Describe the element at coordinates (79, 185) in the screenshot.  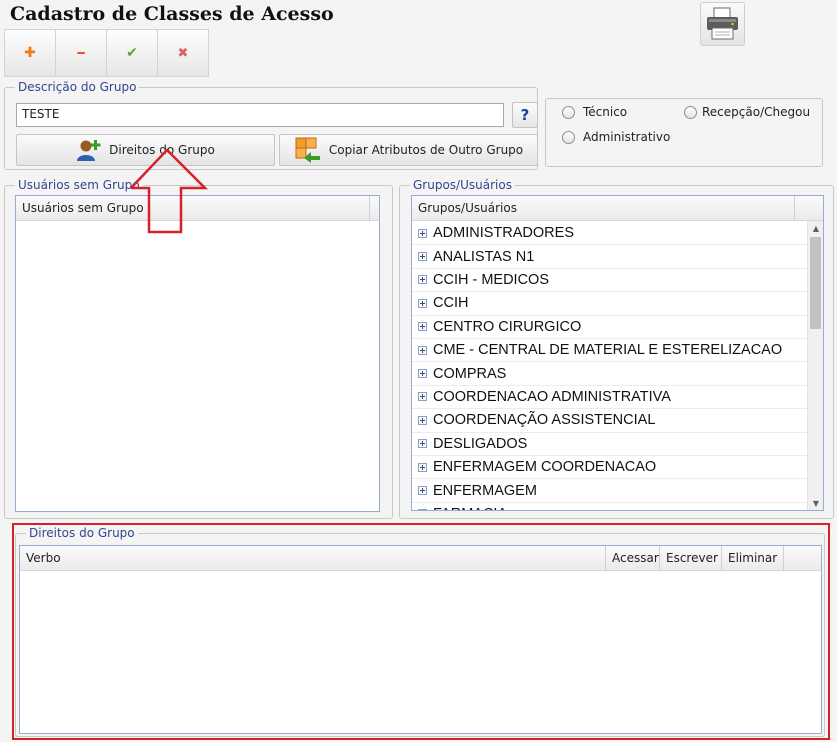
I see `users-without-group-legend: Usuários sem Grupo` at that location.